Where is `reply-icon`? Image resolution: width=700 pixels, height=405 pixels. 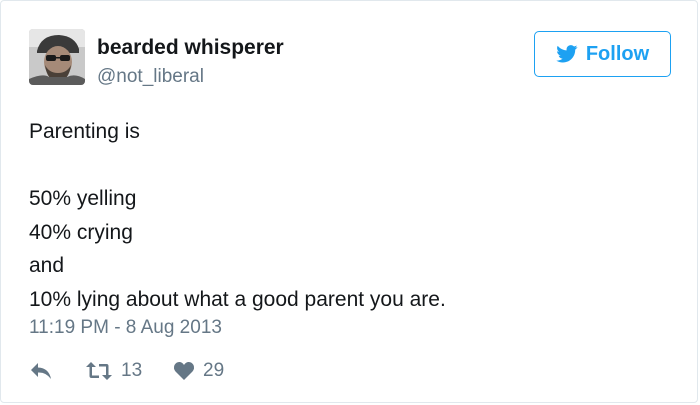 reply-icon is located at coordinates (41, 371).